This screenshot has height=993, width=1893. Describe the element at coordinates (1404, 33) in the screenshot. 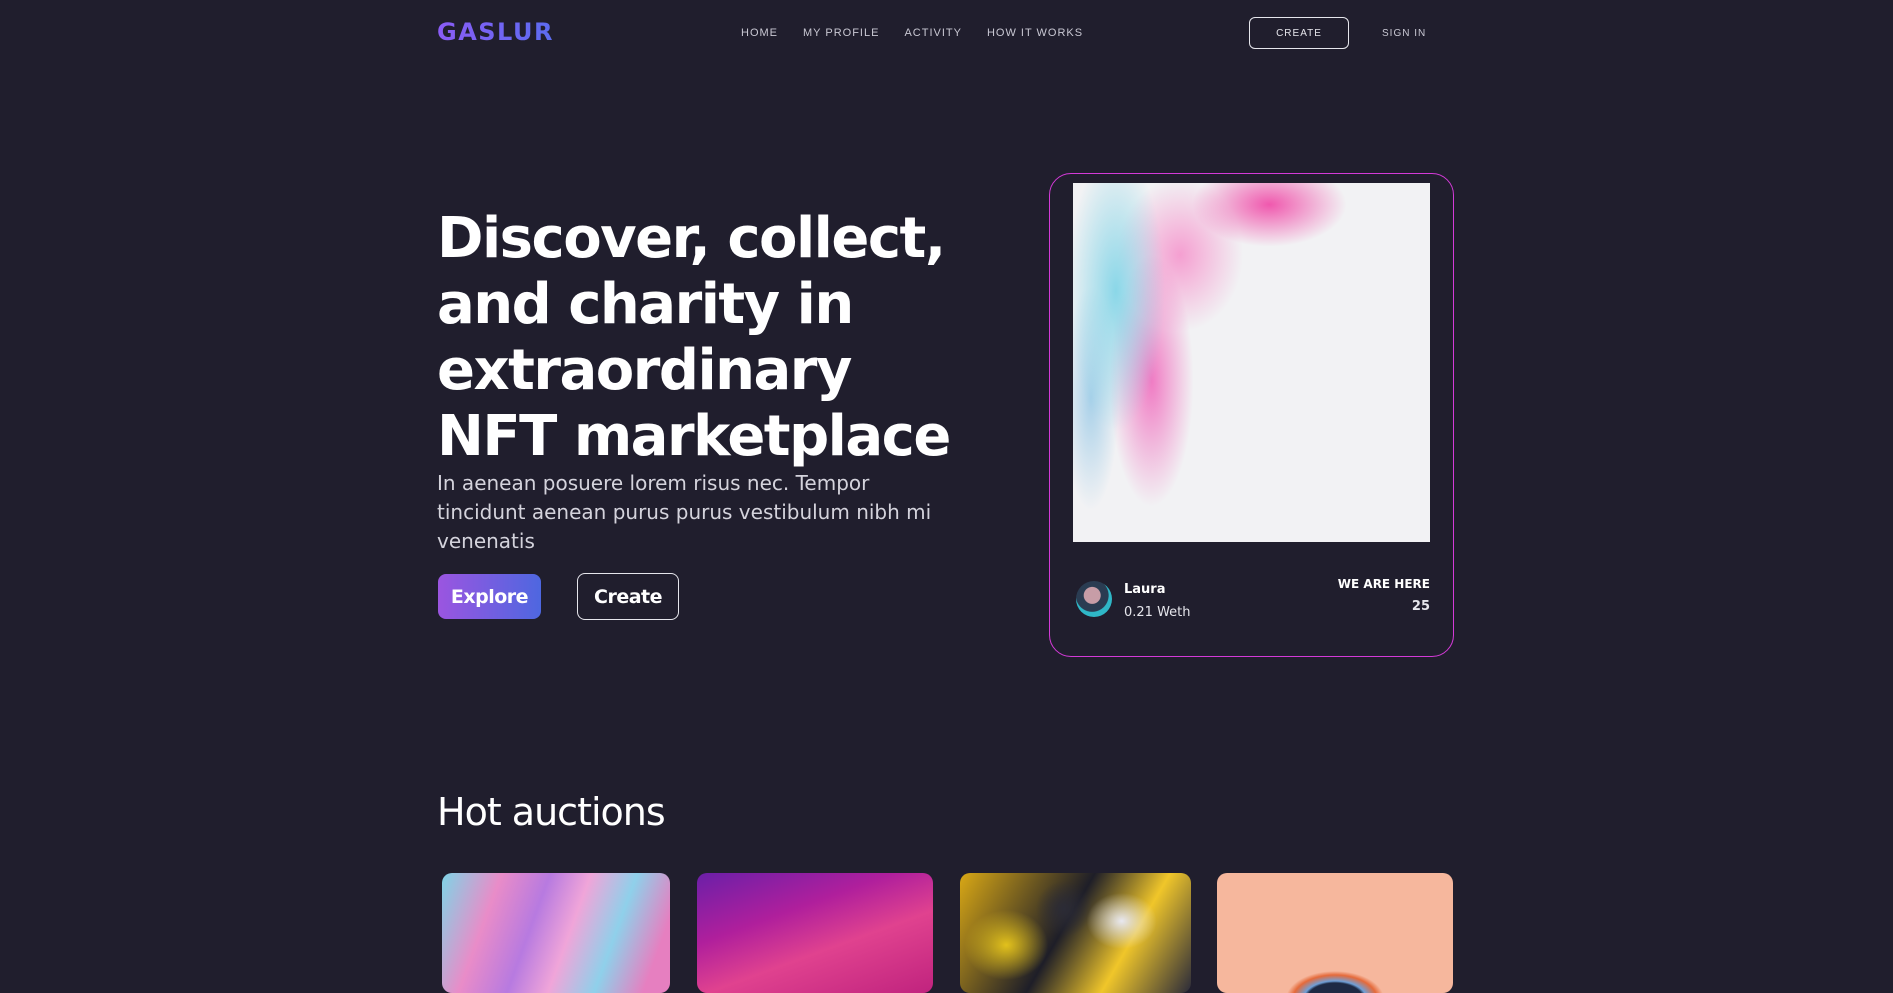

I see `sign-in-link: SIGN IN` at that location.